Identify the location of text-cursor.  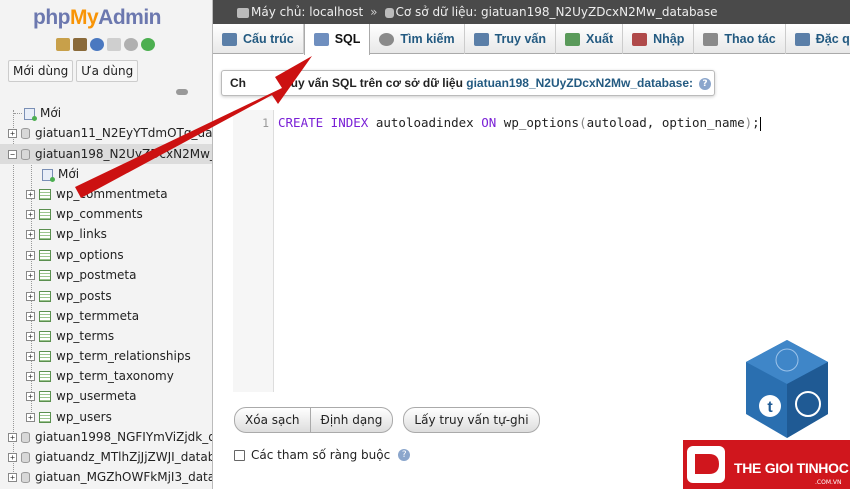
(760, 123).